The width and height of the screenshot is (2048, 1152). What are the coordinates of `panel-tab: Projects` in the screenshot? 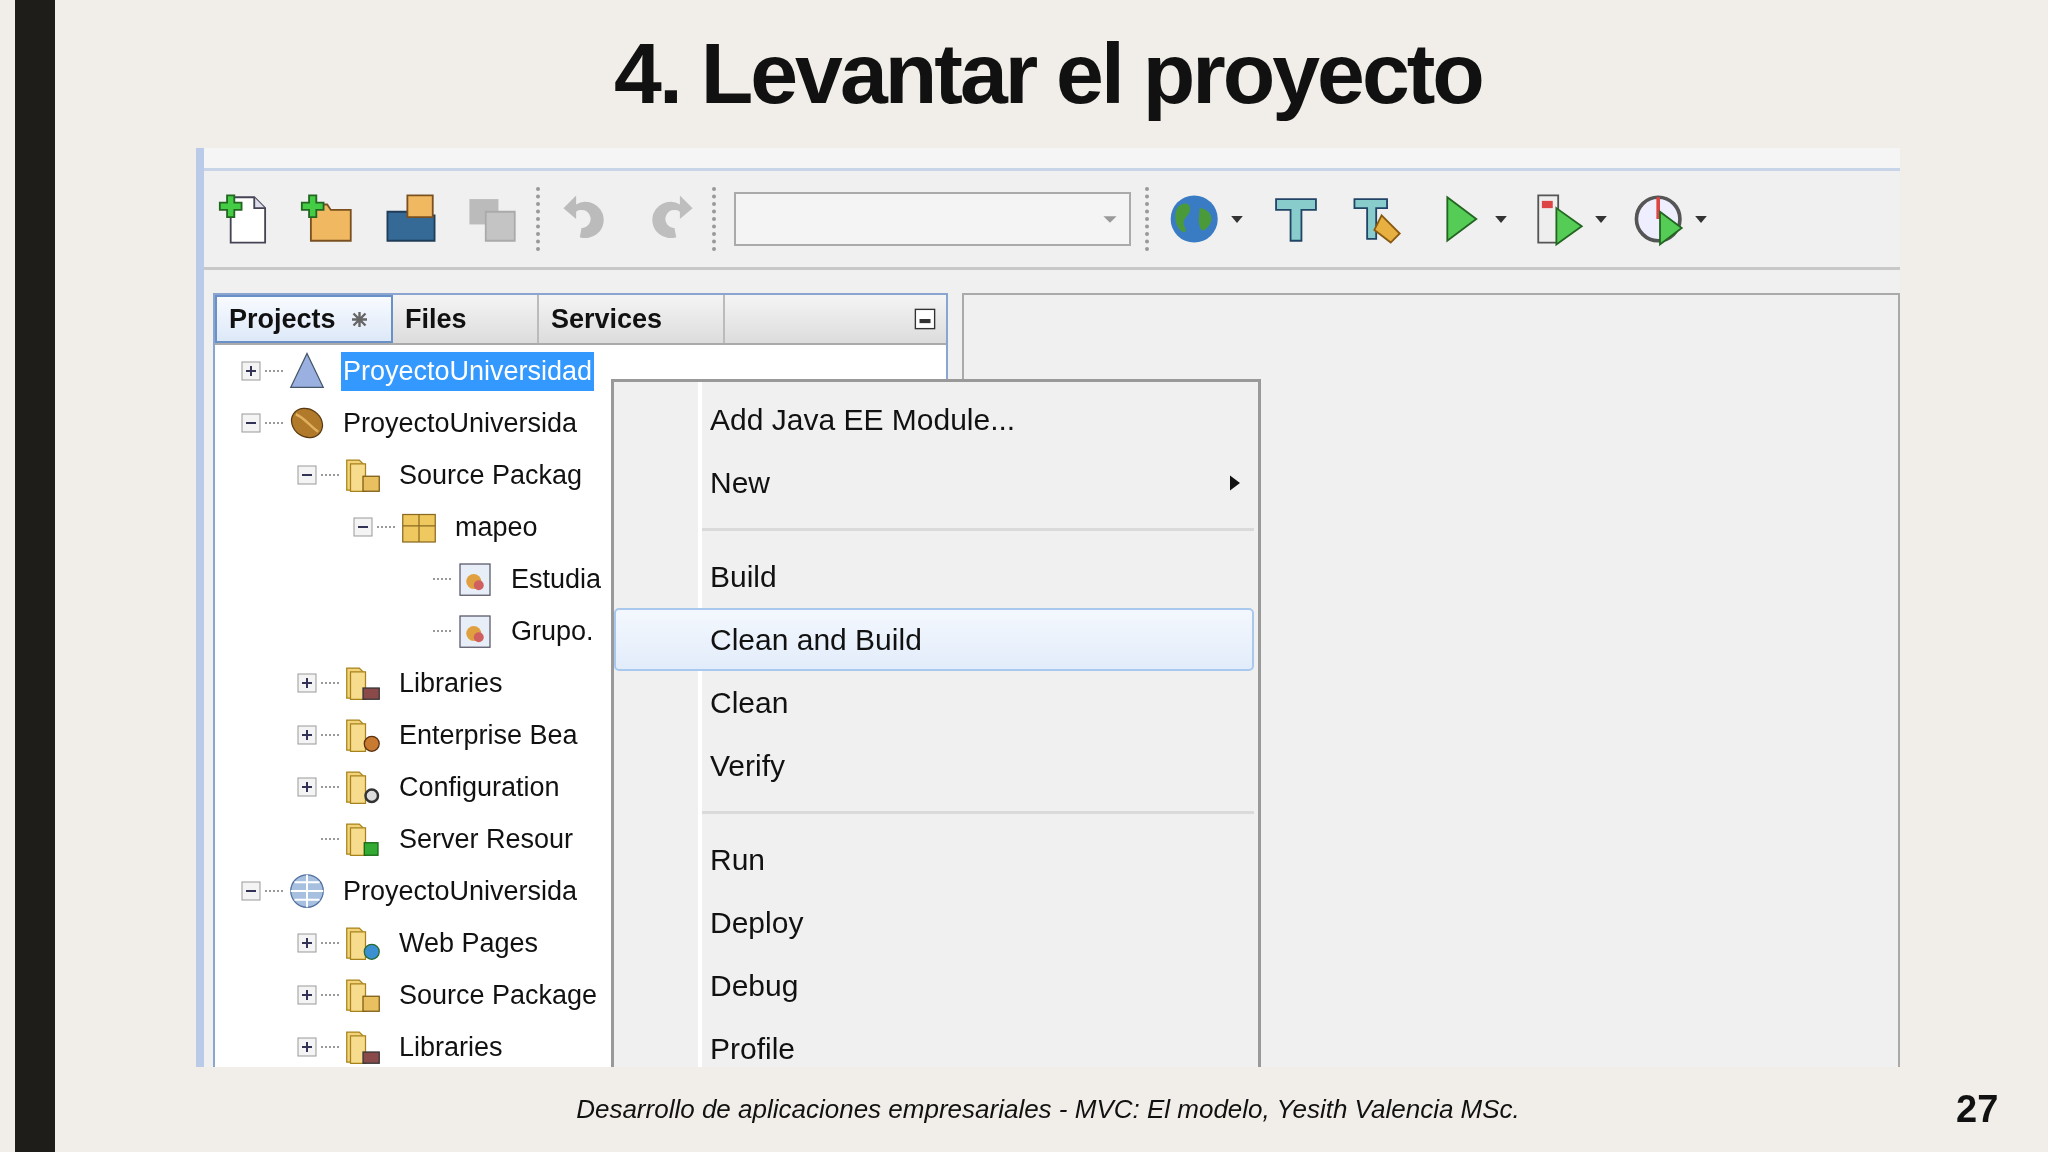 It's located at (304, 319).